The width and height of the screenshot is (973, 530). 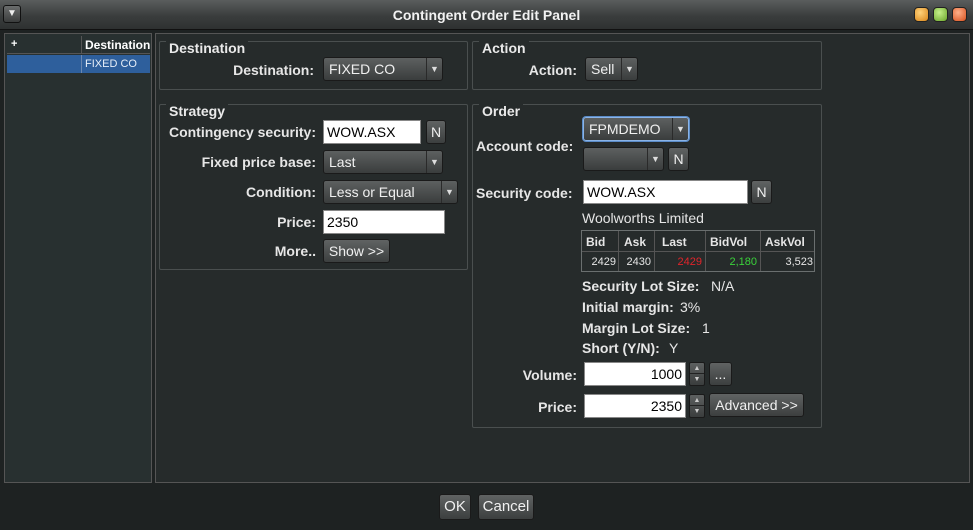 I want to click on cancel-button: Cancel, so click(x=506, y=507).